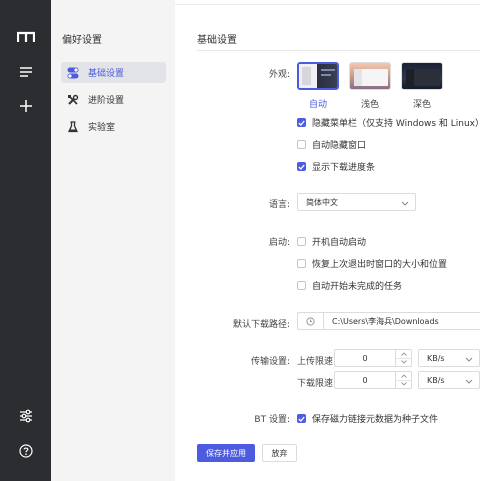 The height and width of the screenshot is (481, 480). What do you see at coordinates (373, 380) in the screenshot?
I see `download-limit-stepper: 0` at bounding box center [373, 380].